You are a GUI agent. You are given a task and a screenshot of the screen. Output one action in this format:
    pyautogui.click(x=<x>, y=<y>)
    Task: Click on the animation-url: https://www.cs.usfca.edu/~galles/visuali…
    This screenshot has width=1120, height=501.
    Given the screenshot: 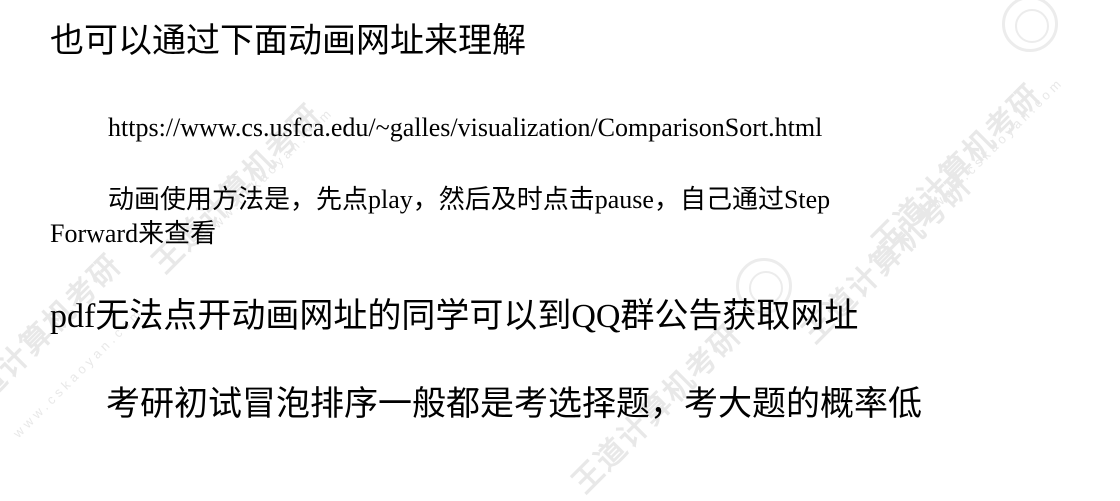 What is the action you would take?
    pyautogui.click(x=465, y=127)
    